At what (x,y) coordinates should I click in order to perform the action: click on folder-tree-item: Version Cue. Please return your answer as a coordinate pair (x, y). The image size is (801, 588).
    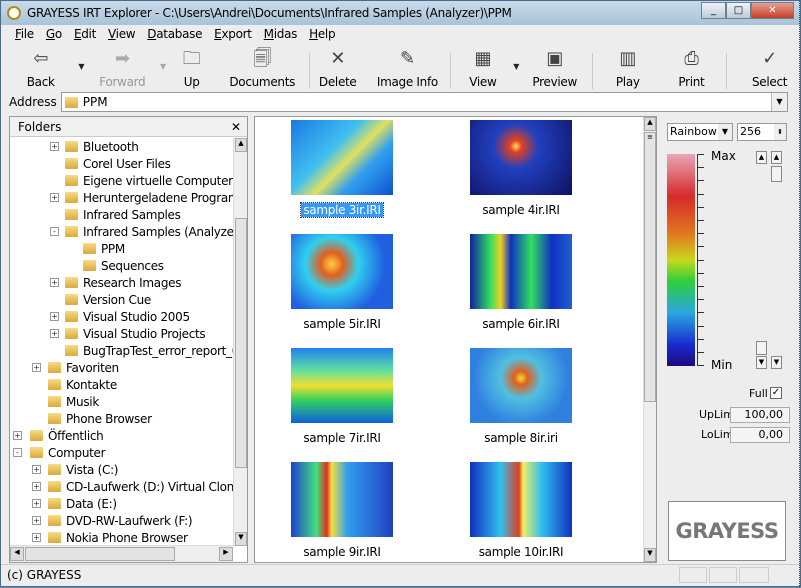
    Looking at the image, I should click on (108, 299).